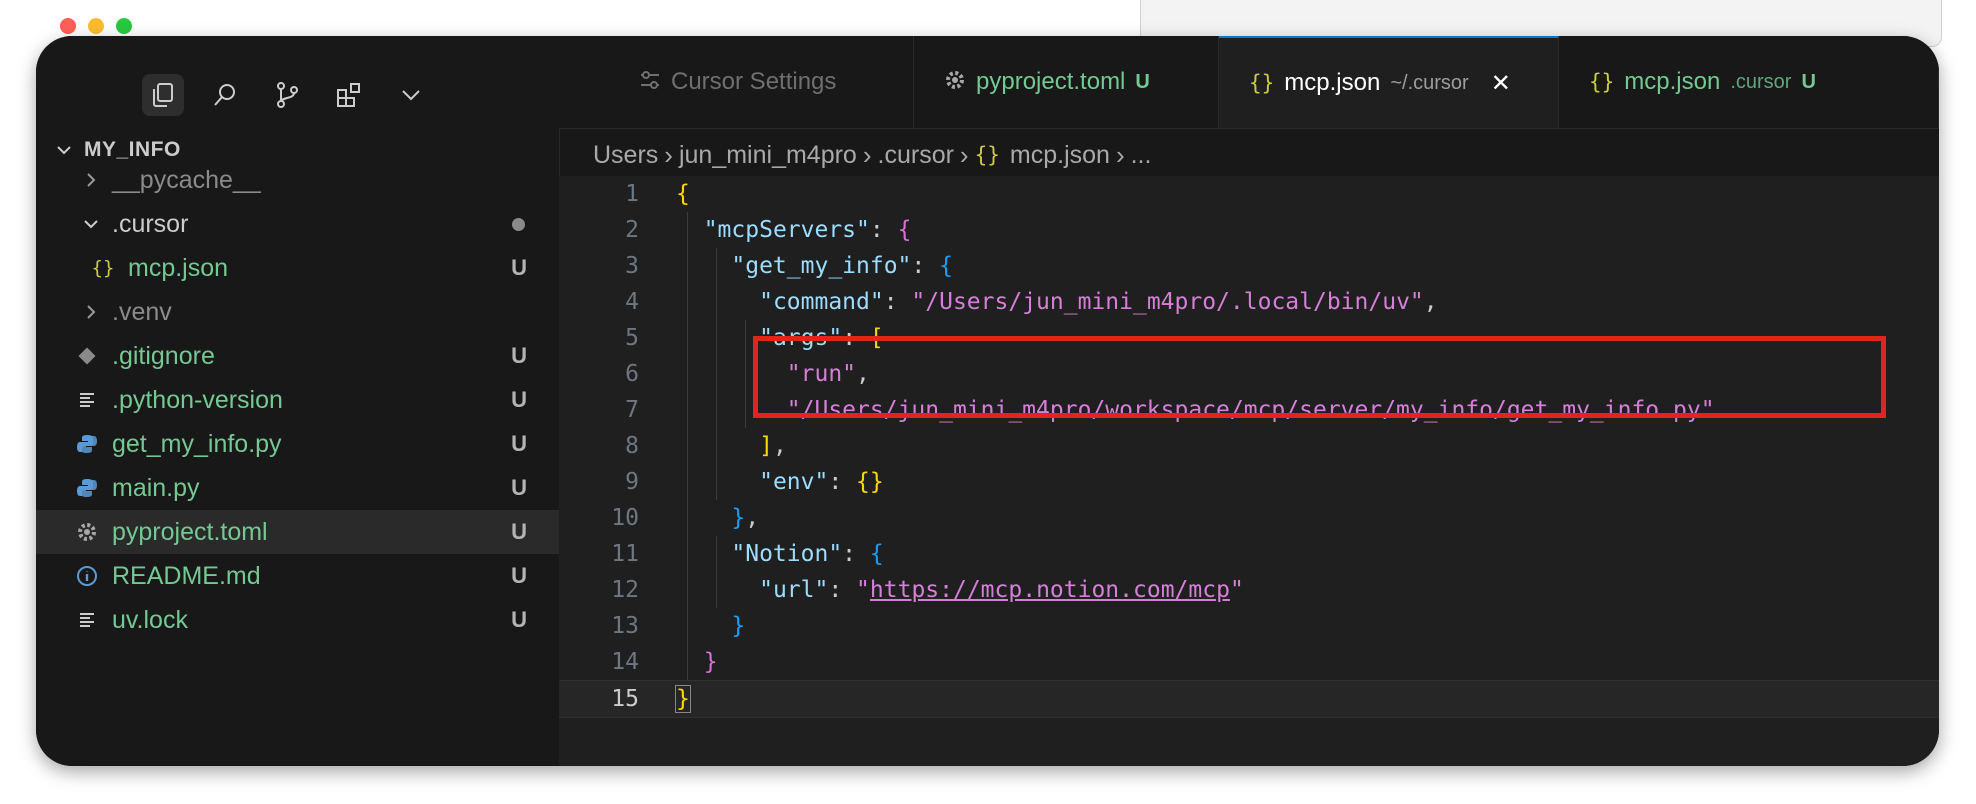 The image size is (1976, 804). Describe the element at coordinates (632, 482) in the screenshot. I see `line-number: 9` at that location.